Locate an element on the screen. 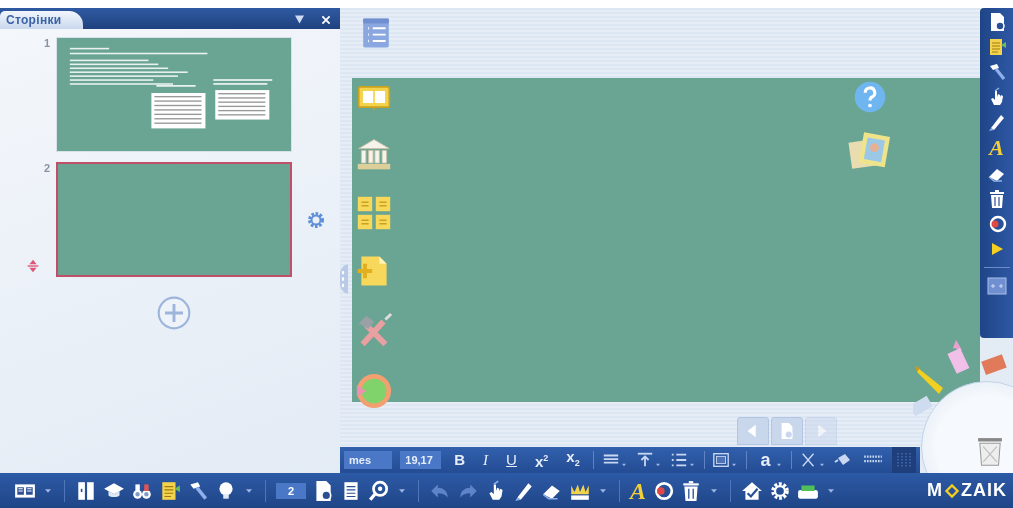 Image resolution: width=1013 pixels, height=508 pixels. font-size-field: 19,17 is located at coordinates (421, 460).